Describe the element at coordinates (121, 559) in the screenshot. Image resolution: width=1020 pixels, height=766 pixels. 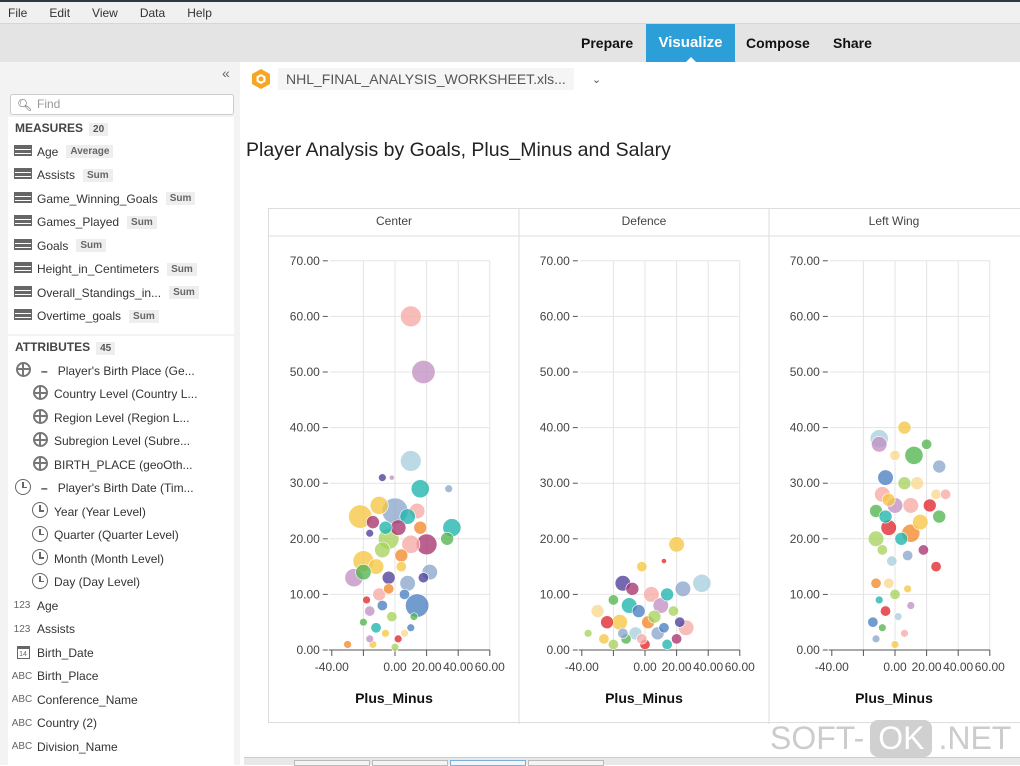
I see `attribute-item: Month (Month Level)` at that location.